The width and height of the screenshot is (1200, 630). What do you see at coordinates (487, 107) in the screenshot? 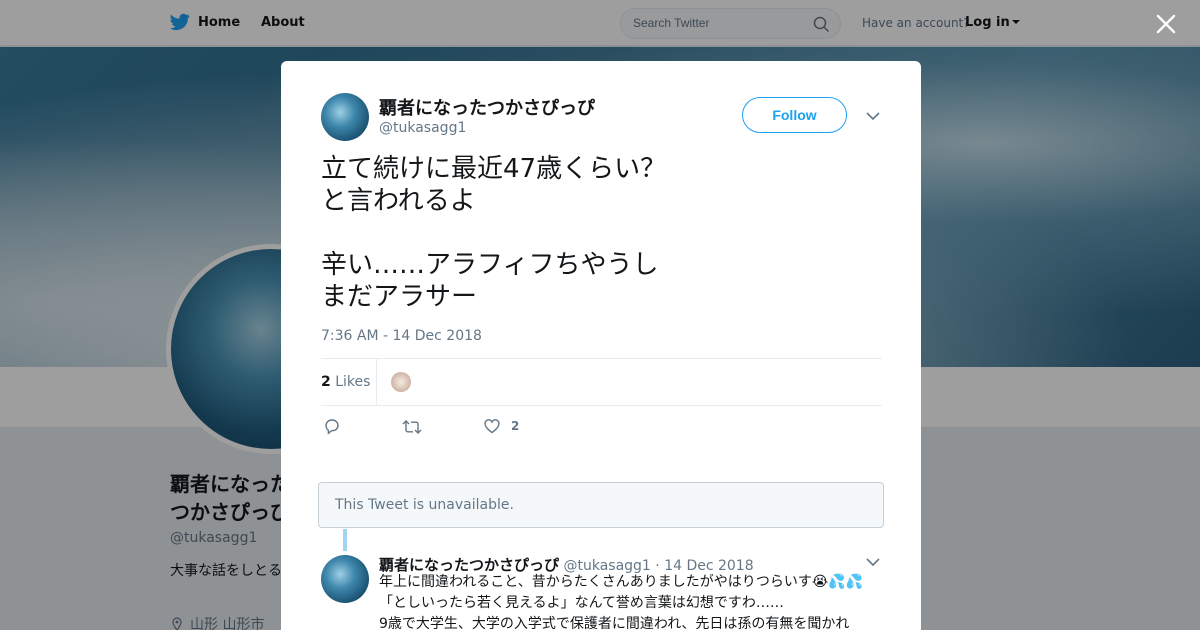
I see `tweet-author-name: 覇者になったつかさぴっぴ` at bounding box center [487, 107].